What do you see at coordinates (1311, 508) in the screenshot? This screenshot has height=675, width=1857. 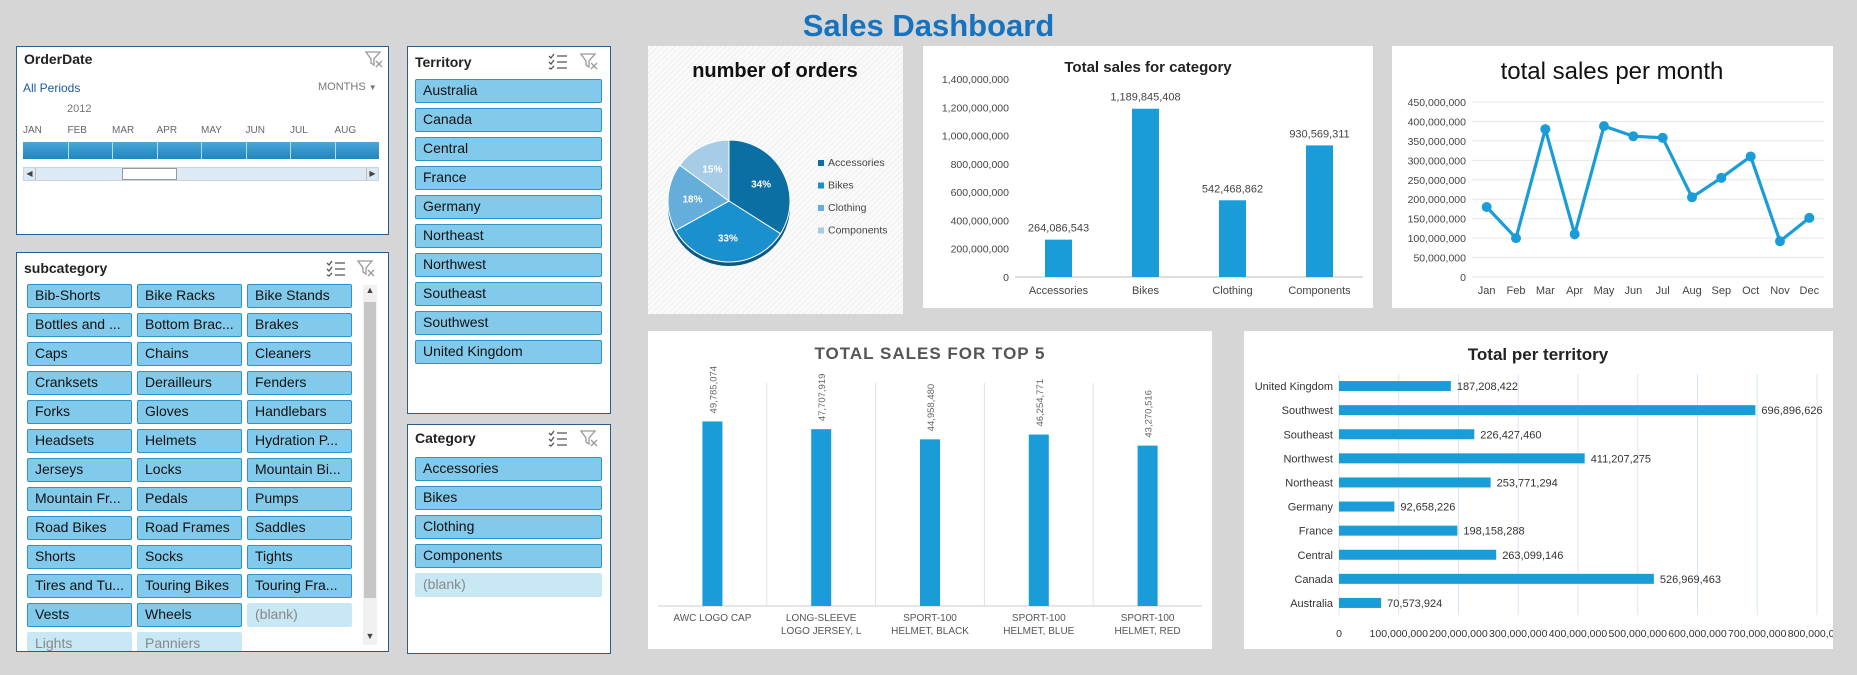 I see `y-tick-label: Germany` at bounding box center [1311, 508].